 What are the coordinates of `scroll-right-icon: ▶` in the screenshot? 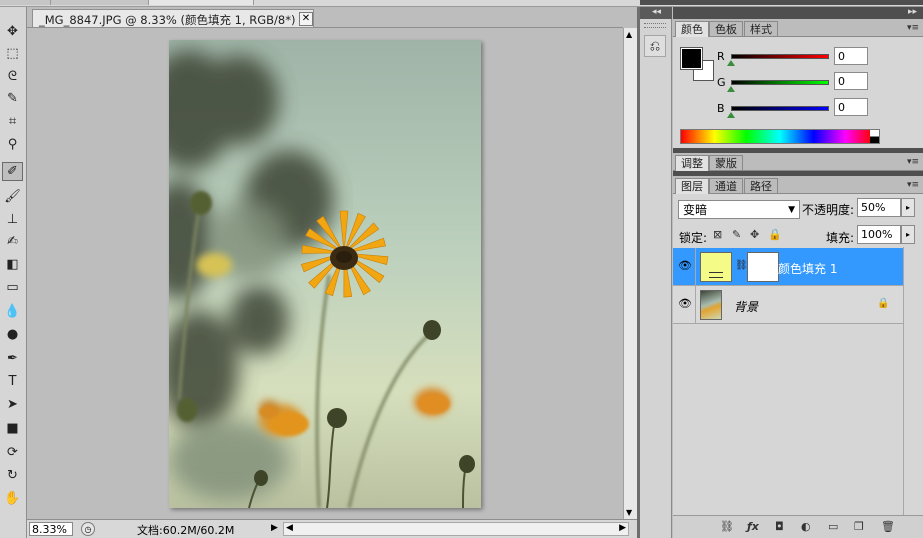 It's located at (622, 528).